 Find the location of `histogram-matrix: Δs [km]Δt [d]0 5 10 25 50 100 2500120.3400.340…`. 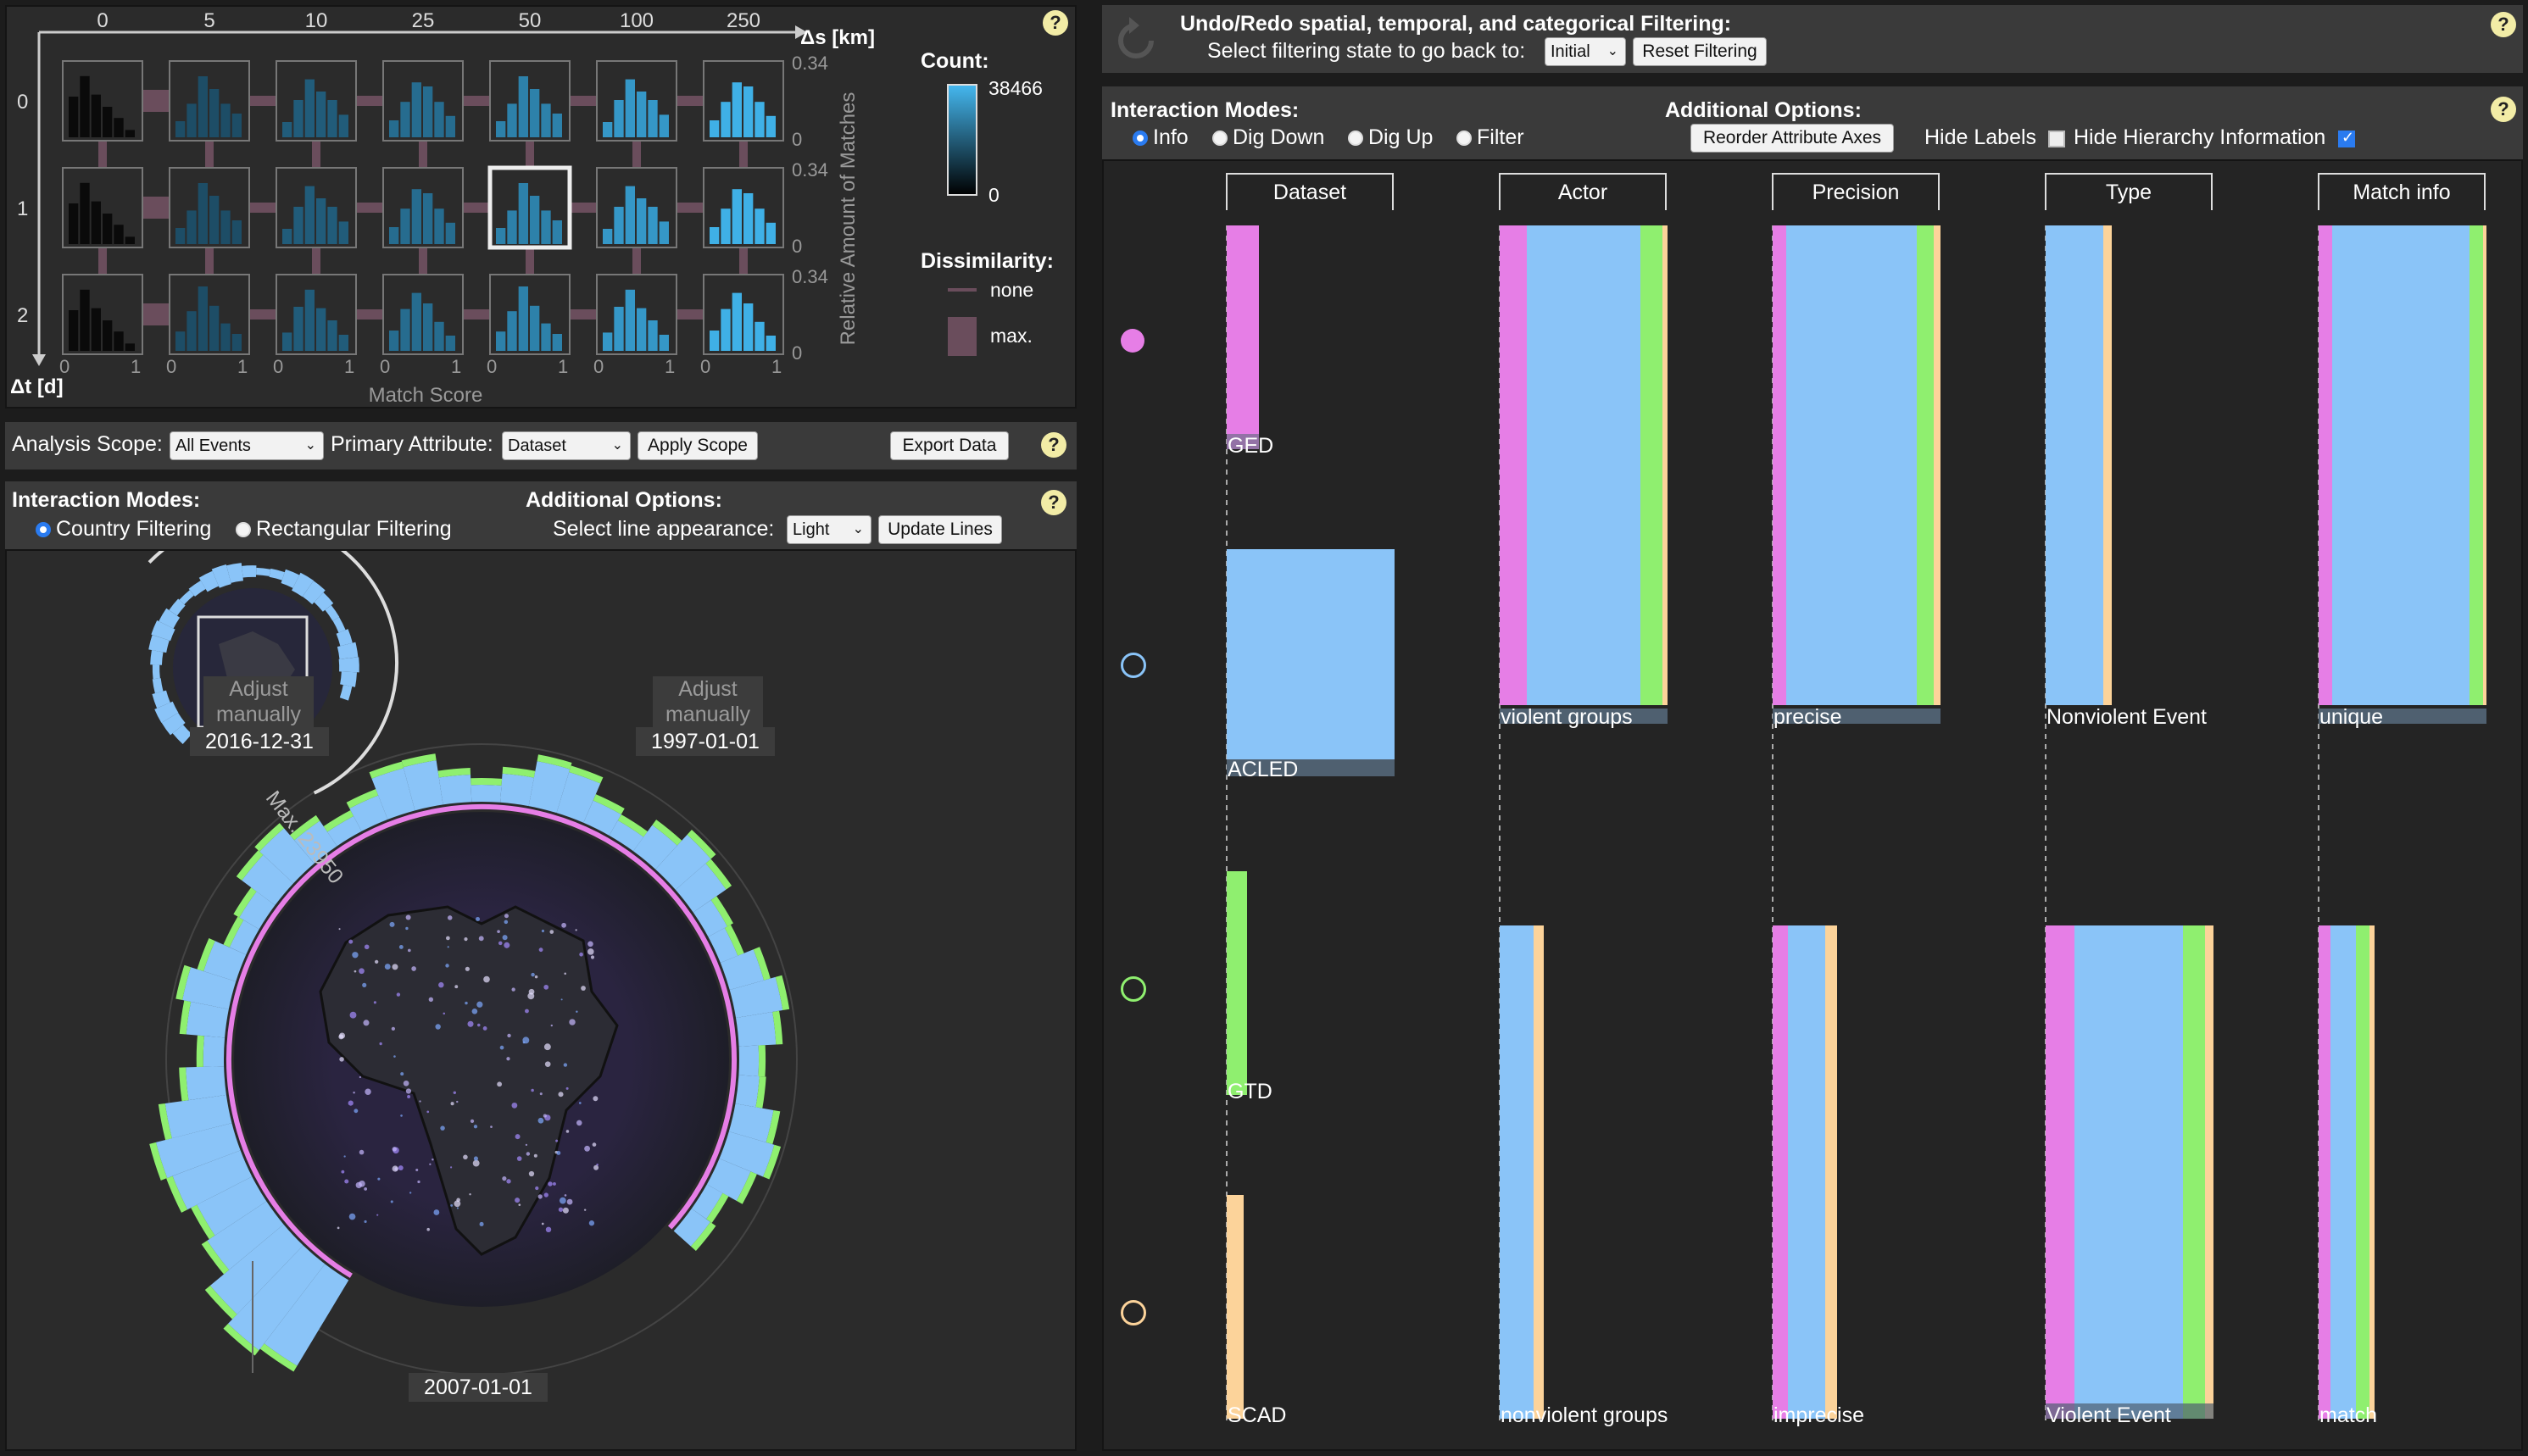

histogram-matrix: Δs [km]Δt [d]0 5 10 25 50 100 2500120.3400.340… is located at coordinates (541, 207).